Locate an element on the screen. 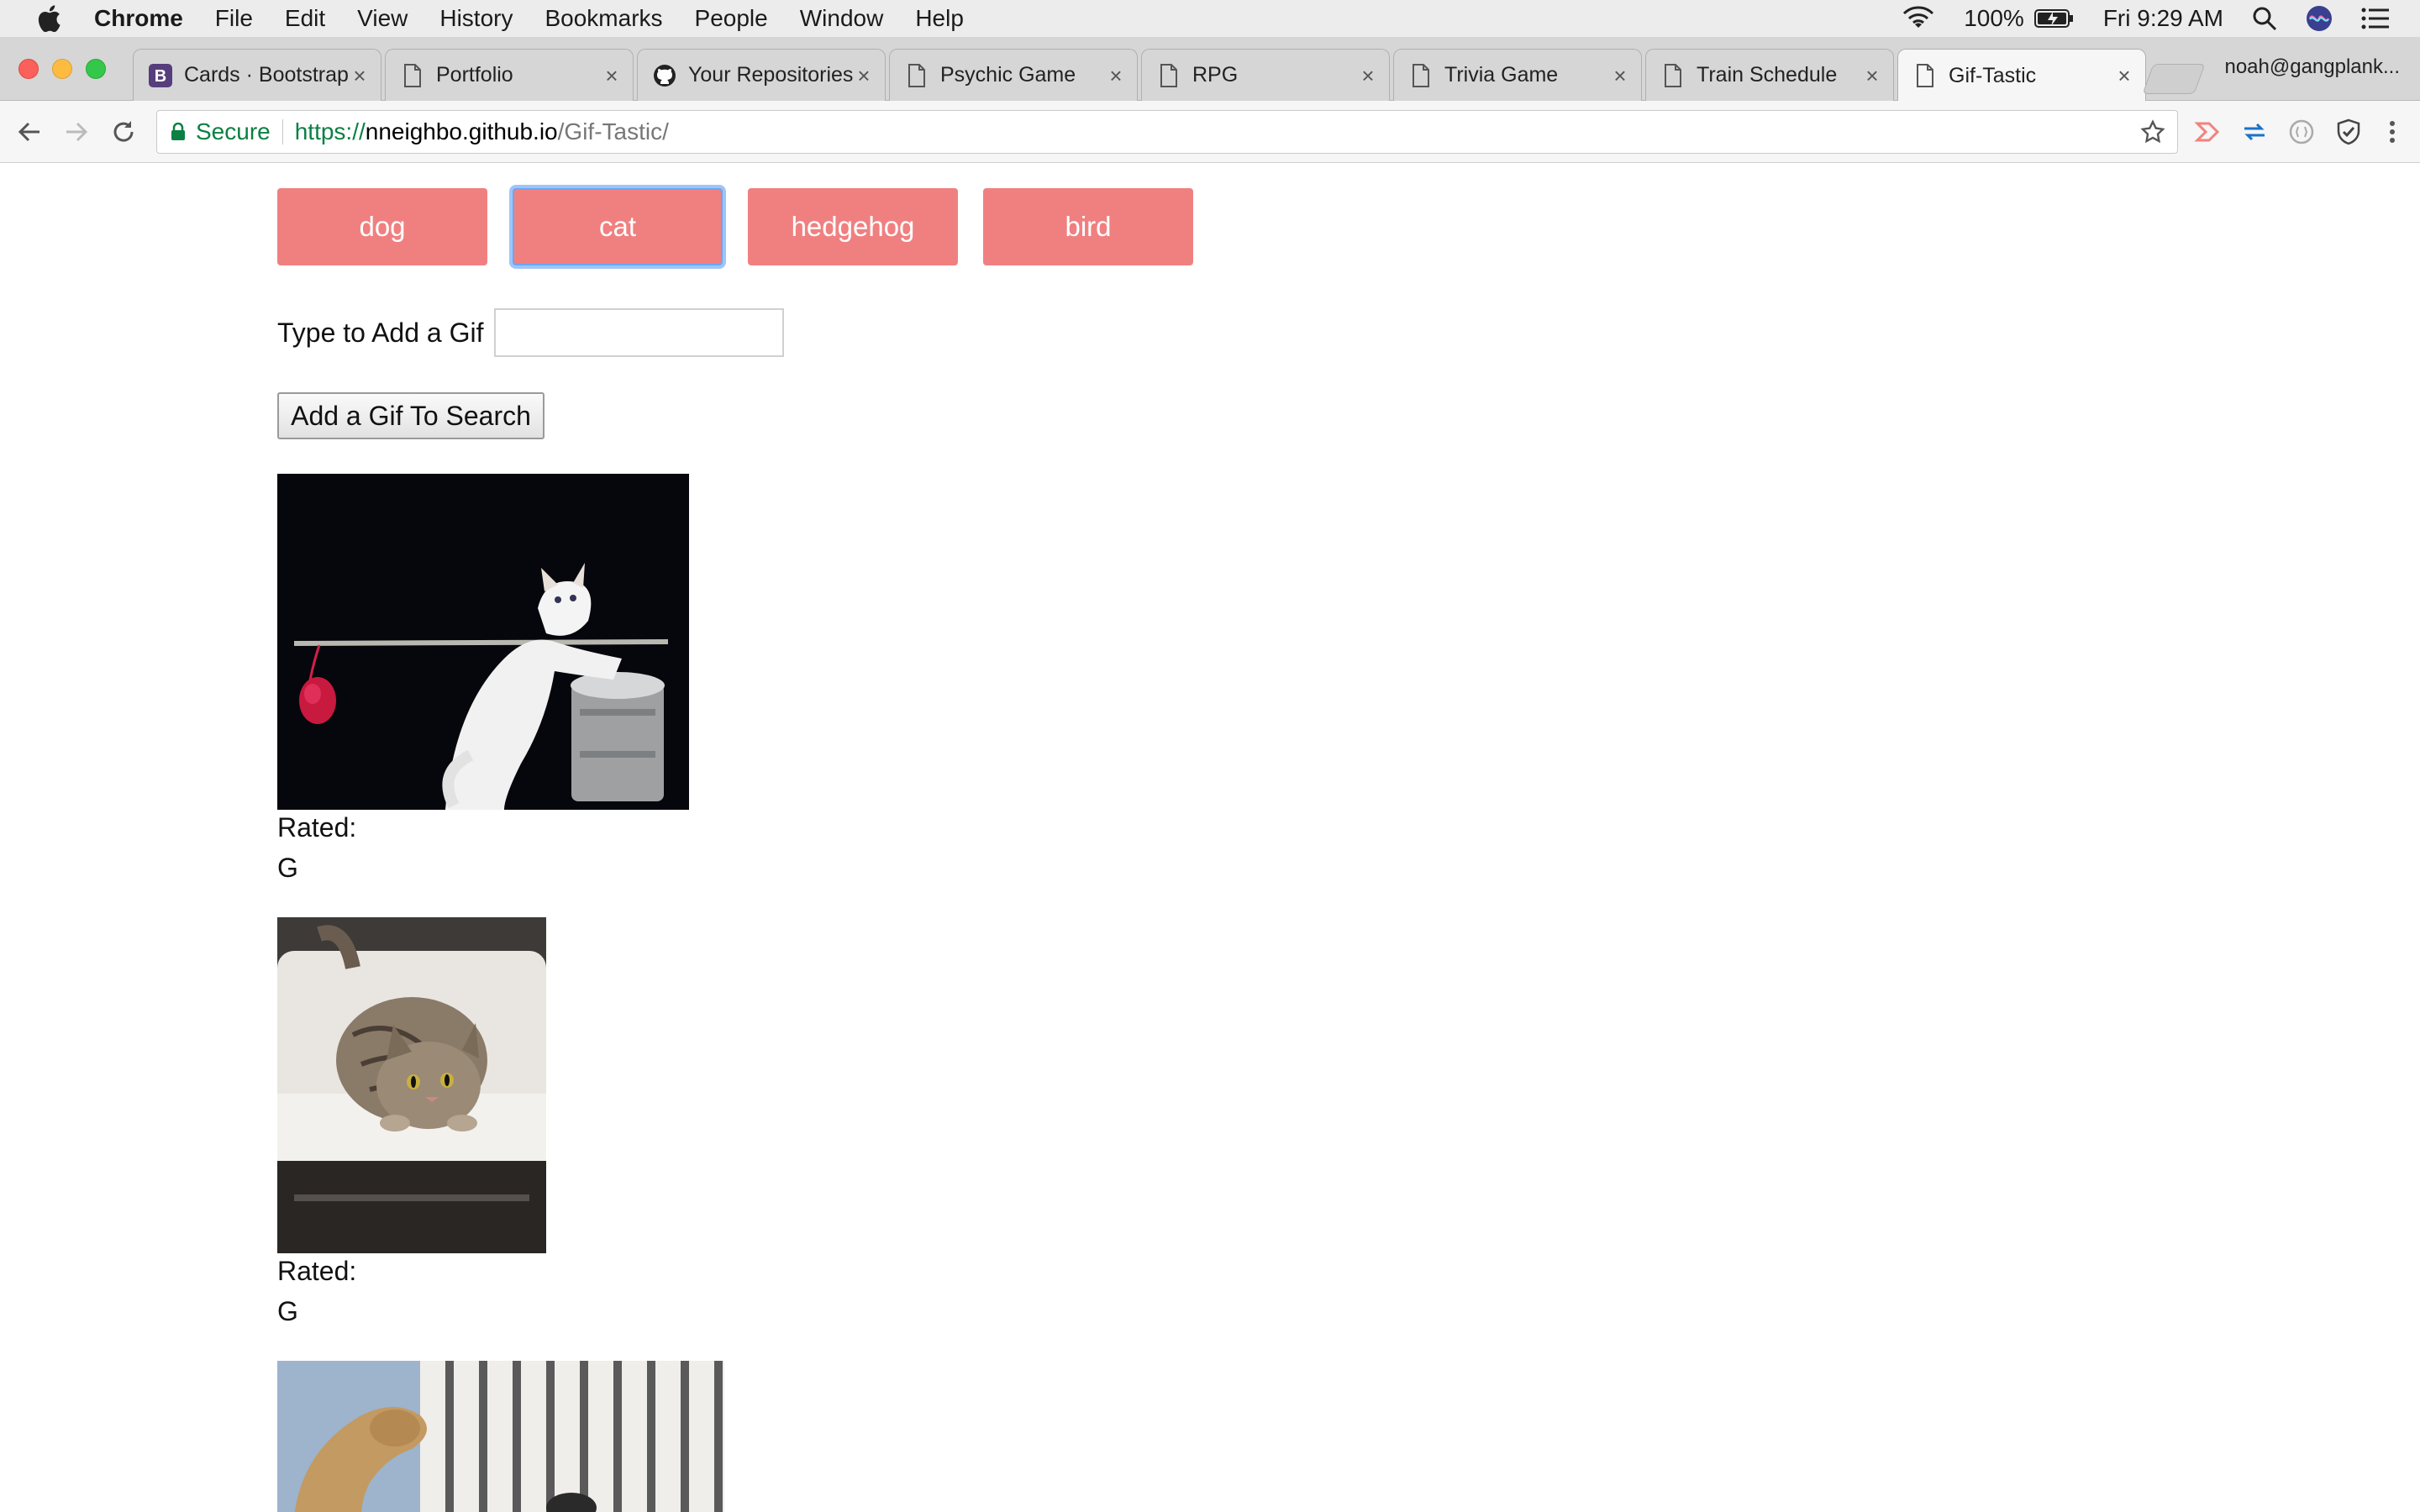  topic-button-bird: bird is located at coordinates (1088, 226).